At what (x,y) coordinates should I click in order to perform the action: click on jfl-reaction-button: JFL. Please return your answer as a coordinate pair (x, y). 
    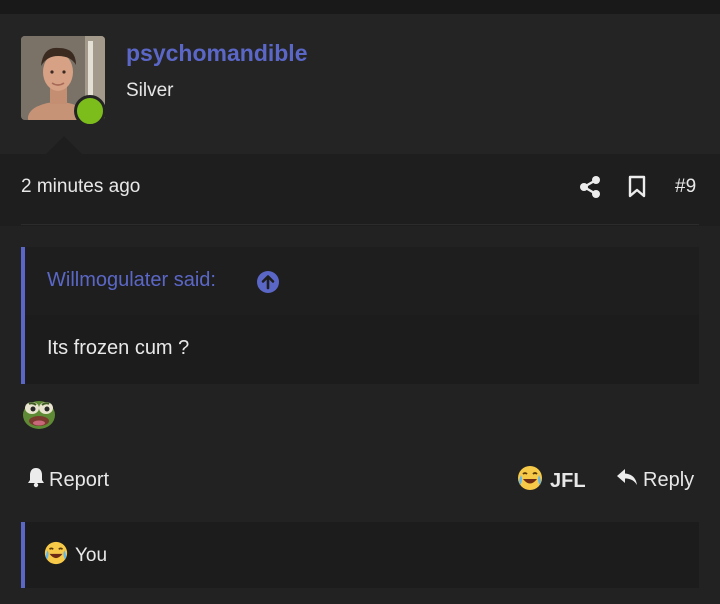
    Looking at the image, I should click on (551, 481).